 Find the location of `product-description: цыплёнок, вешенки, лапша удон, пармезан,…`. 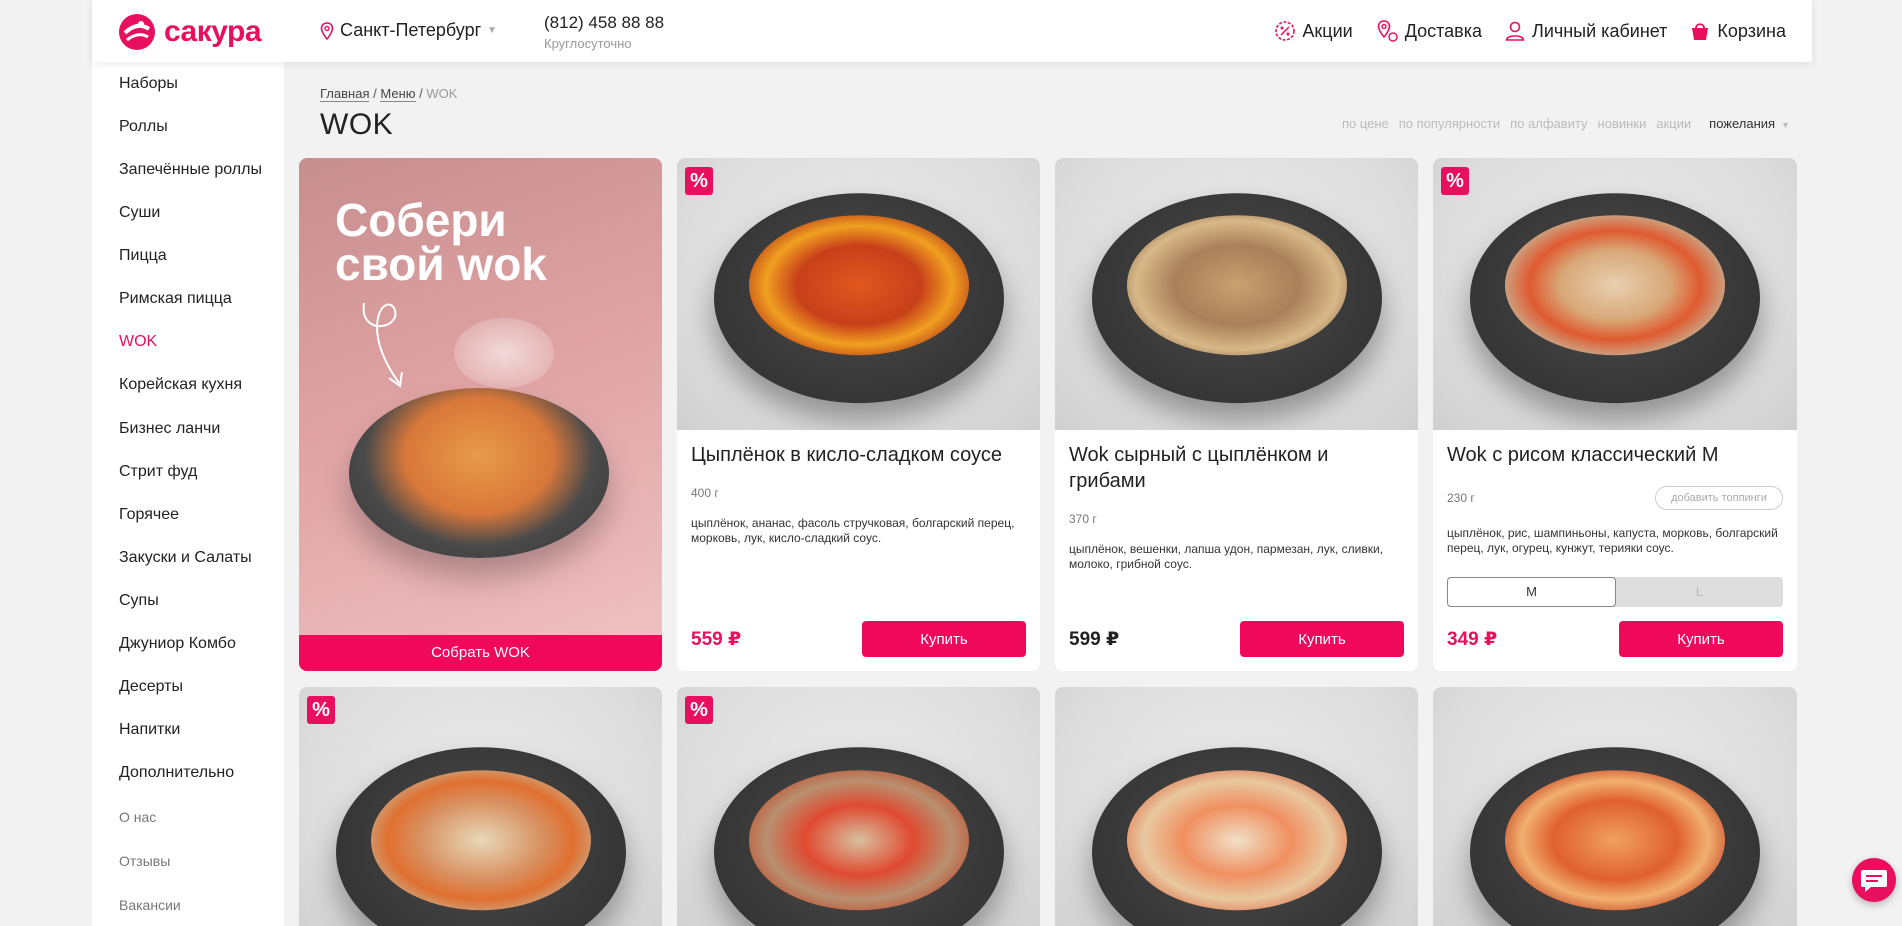

product-description: цыплёнок, вешенки, лапша удон, пармезан,… is located at coordinates (1226, 556).